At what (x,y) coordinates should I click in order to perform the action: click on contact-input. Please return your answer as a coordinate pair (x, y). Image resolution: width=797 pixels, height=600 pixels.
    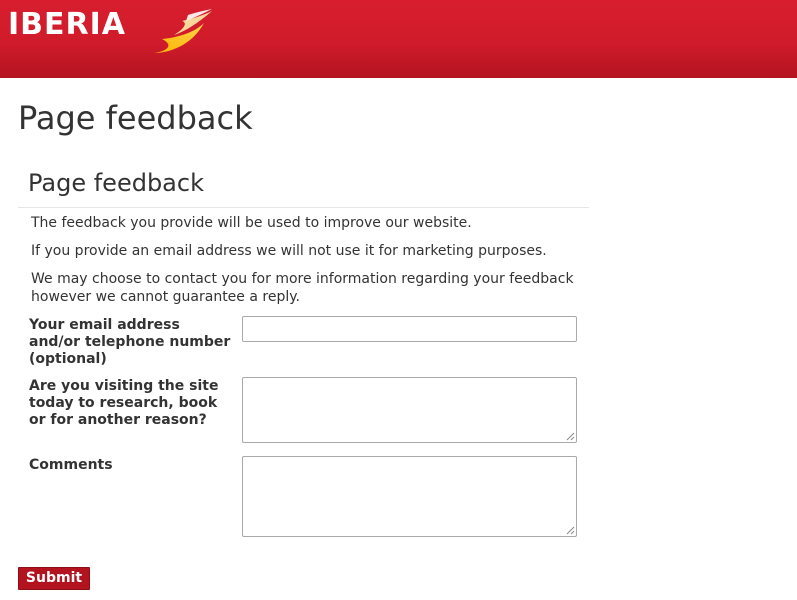
    Looking at the image, I should click on (409, 329).